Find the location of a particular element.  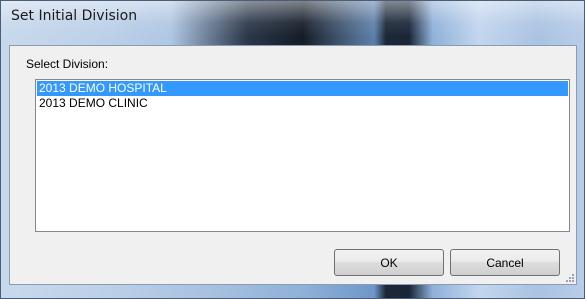

window-title: Set Initial Division is located at coordinates (74, 16).